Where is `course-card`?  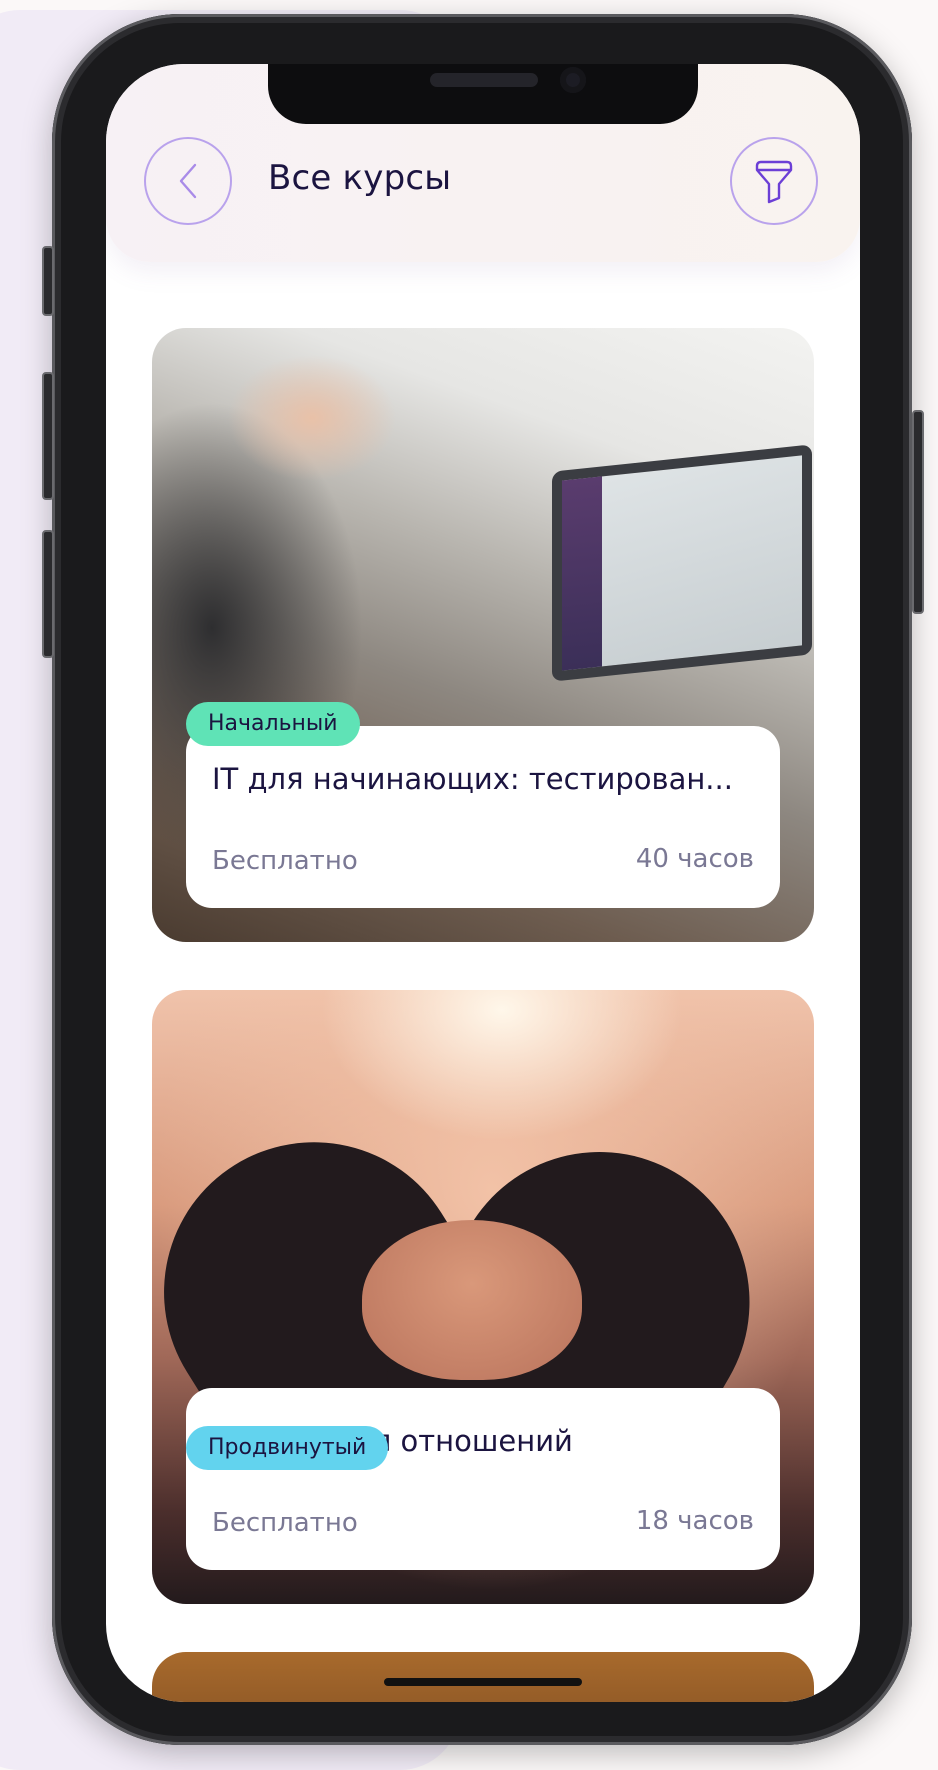
course-card is located at coordinates (483, 1677).